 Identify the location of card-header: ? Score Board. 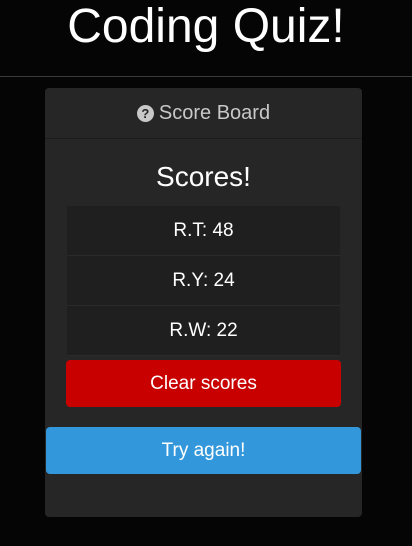
(203, 113).